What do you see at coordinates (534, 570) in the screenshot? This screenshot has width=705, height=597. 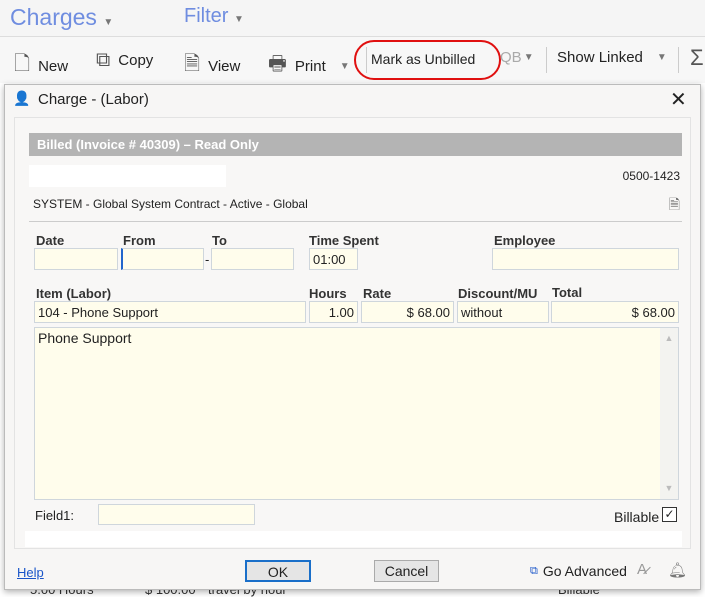 I see `external-link-icon: ⧉` at bounding box center [534, 570].